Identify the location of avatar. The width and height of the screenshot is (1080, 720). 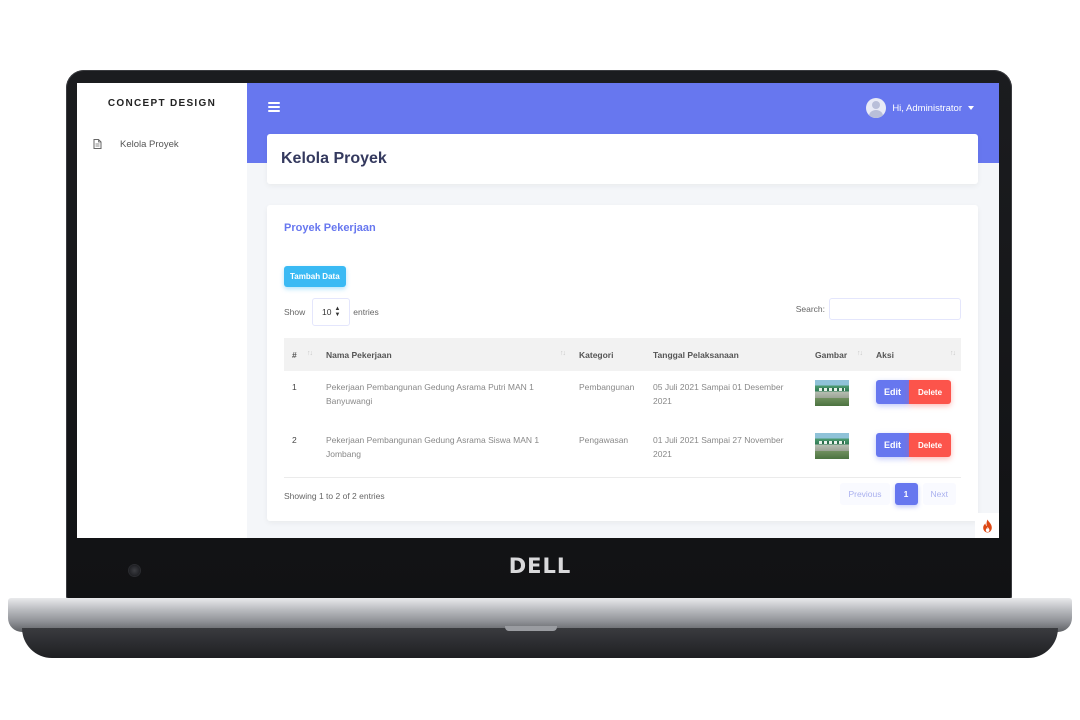
(876, 108).